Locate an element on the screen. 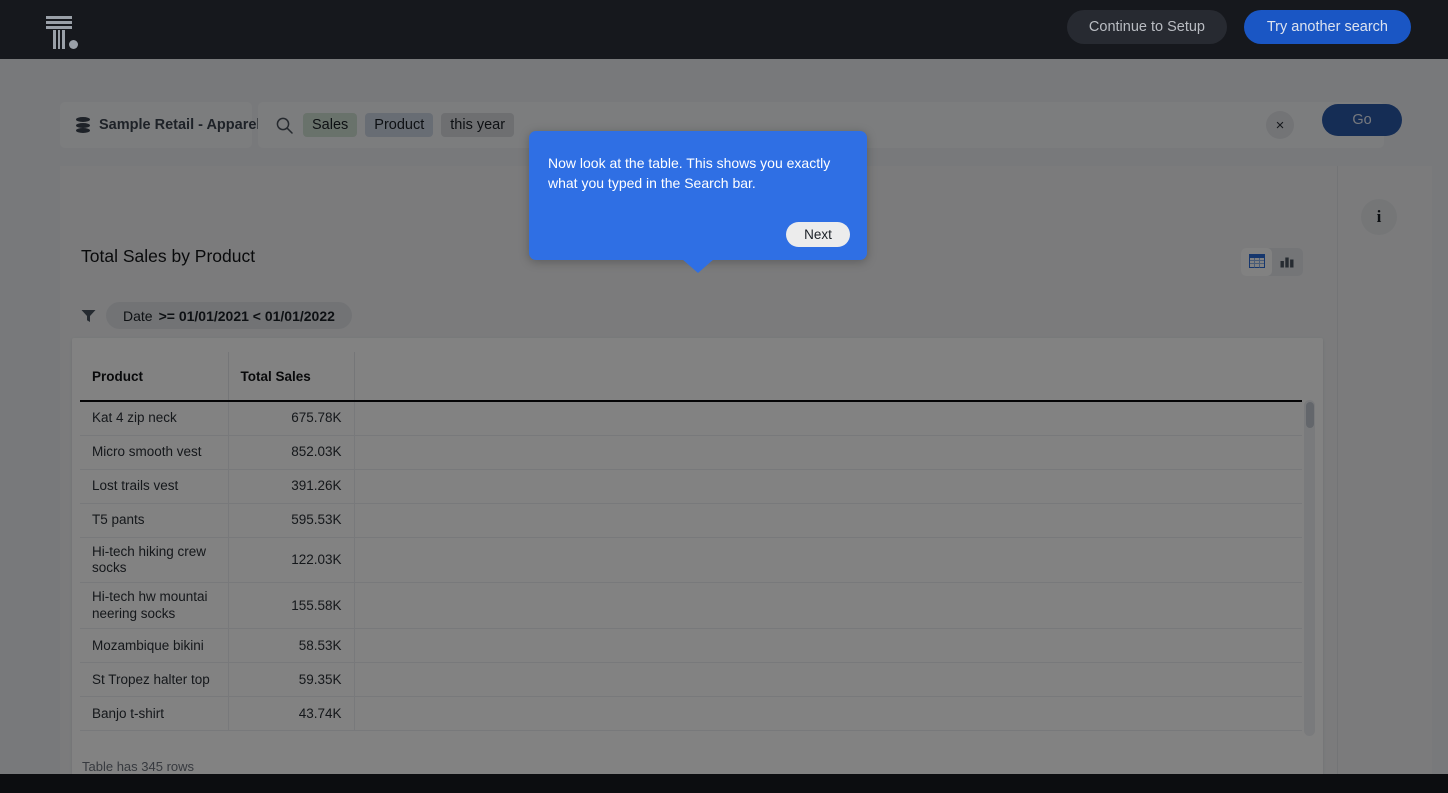  chart-view-toggle-button is located at coordinates (1287, 262).